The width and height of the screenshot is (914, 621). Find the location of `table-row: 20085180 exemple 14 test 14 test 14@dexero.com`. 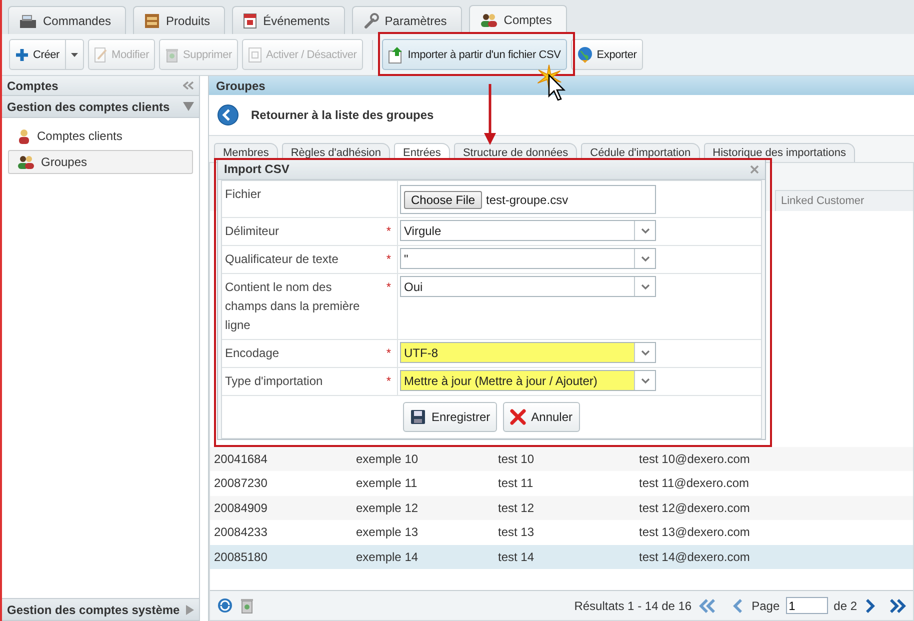

table-row: 20085180 exemple 14 test 14 test 14@dexero.com is located at coordinates (561, 557).